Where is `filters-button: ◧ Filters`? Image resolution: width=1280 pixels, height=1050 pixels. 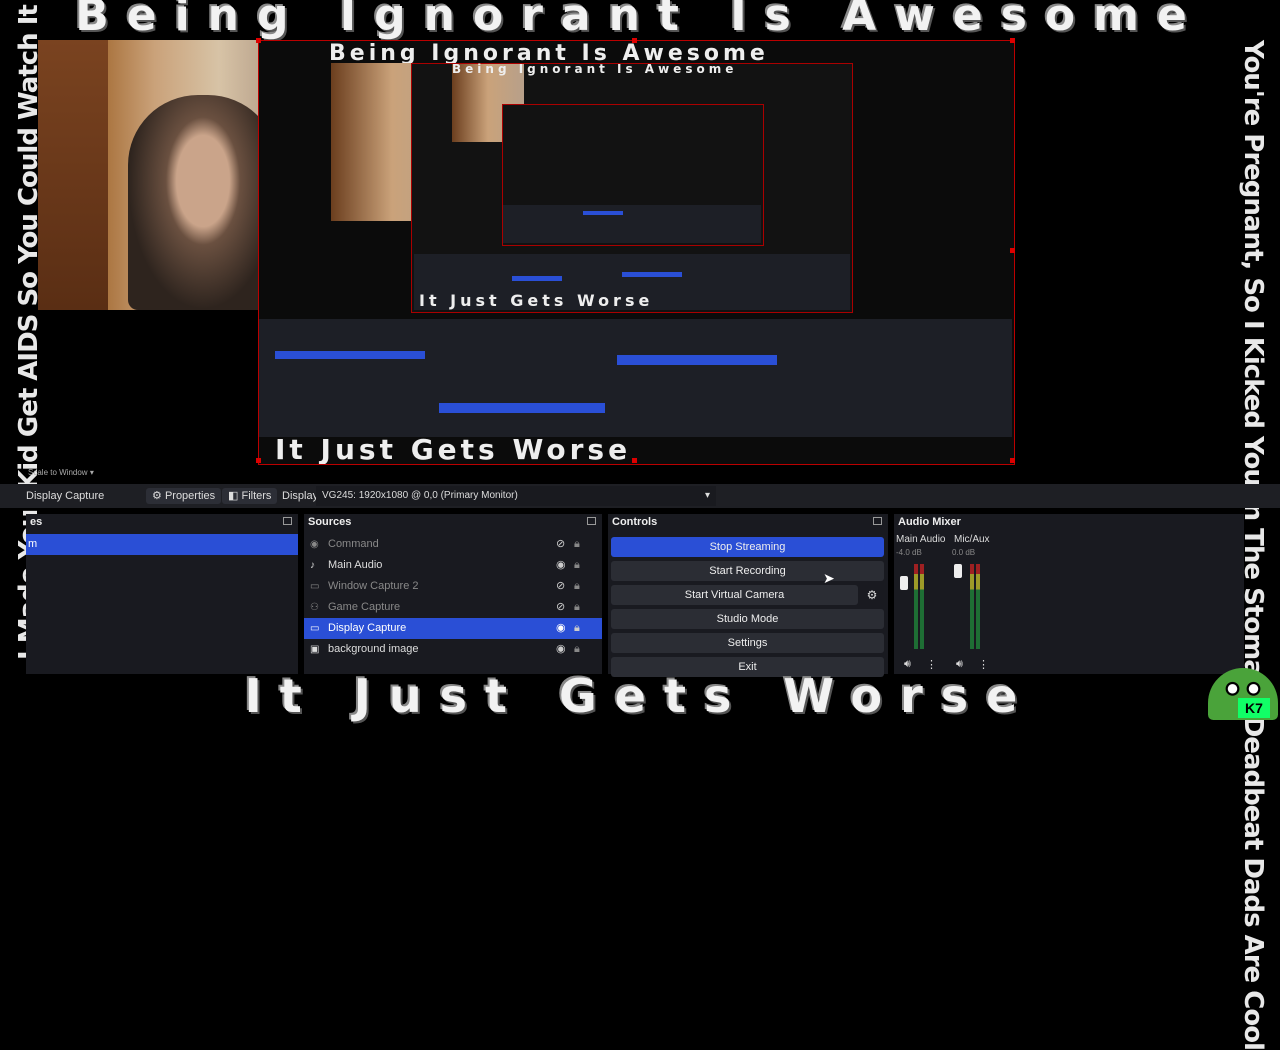
filters-button: ◧ Filters is located at coordinates (250, 496).